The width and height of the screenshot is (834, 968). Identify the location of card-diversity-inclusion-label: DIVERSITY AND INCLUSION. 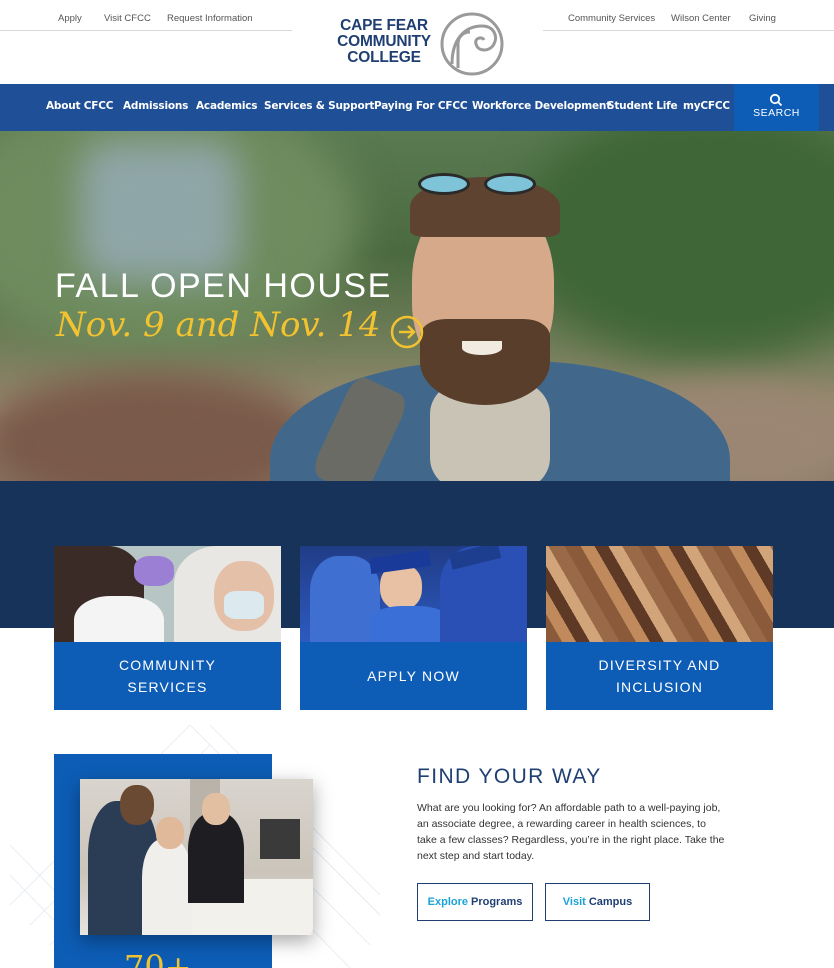
(659, 676).